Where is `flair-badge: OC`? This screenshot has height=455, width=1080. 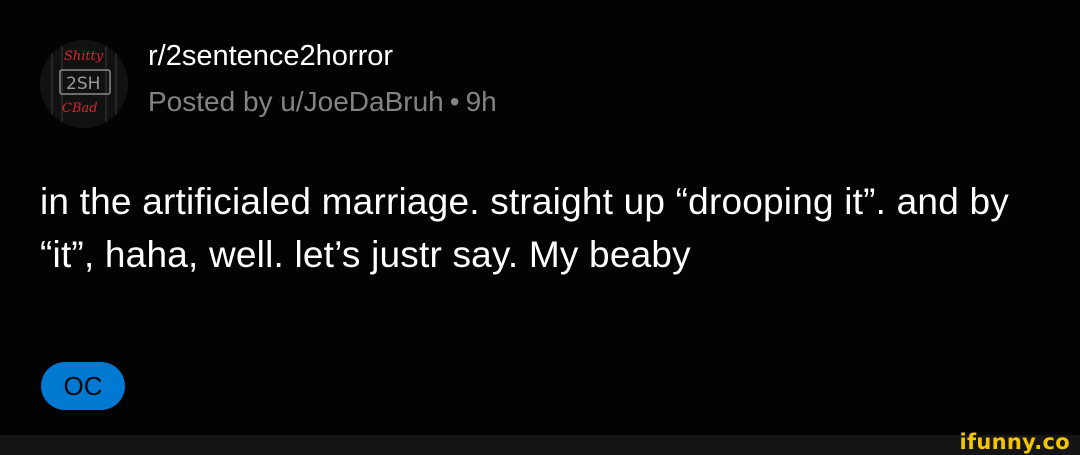 flair-badge: OC is located at coordinates (83, 386).